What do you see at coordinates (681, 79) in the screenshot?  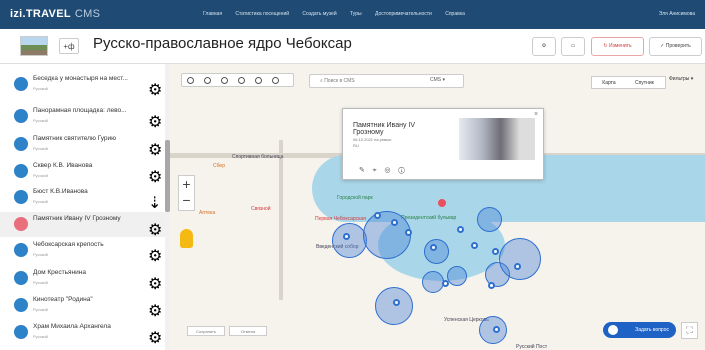 I see `filters-dropdown: Фильтры ▾` at bounding box center [681, 79].